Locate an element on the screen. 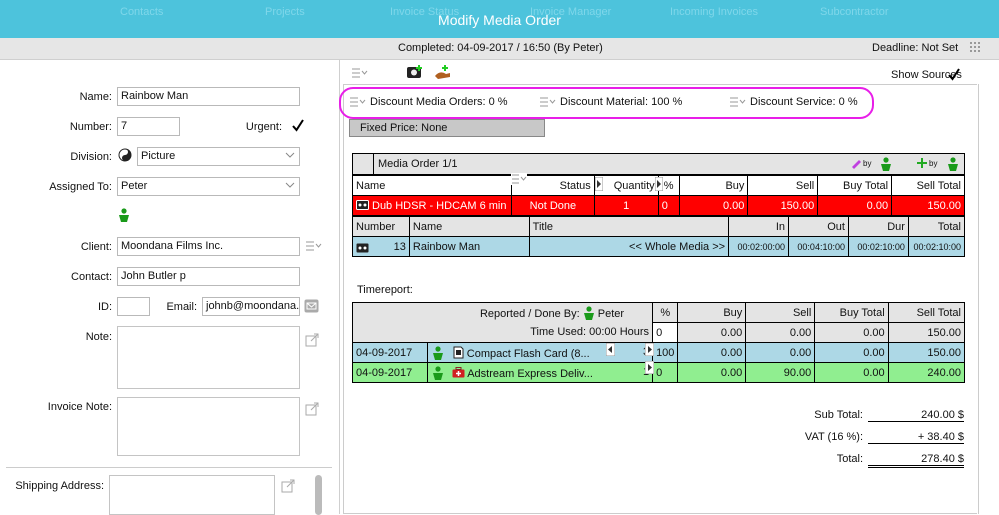 This screenshot has width=999, height=515. quantity-cell: 1 is located at coordinates (626, 205).